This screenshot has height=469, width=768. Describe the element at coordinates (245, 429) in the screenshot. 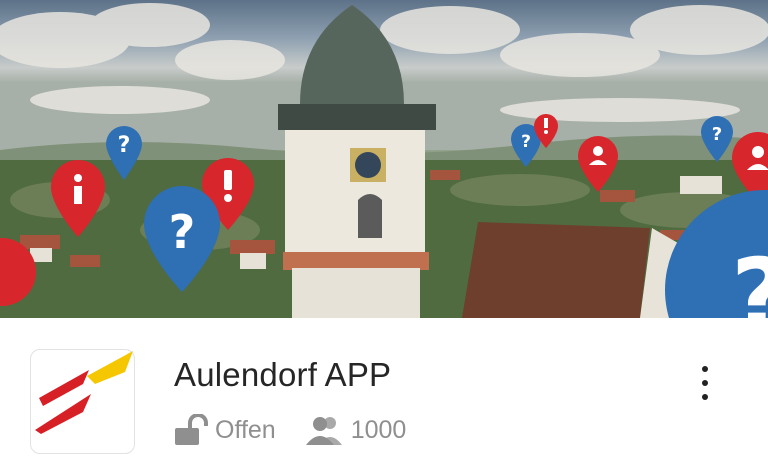

I see `status-text: Offen` at that location.